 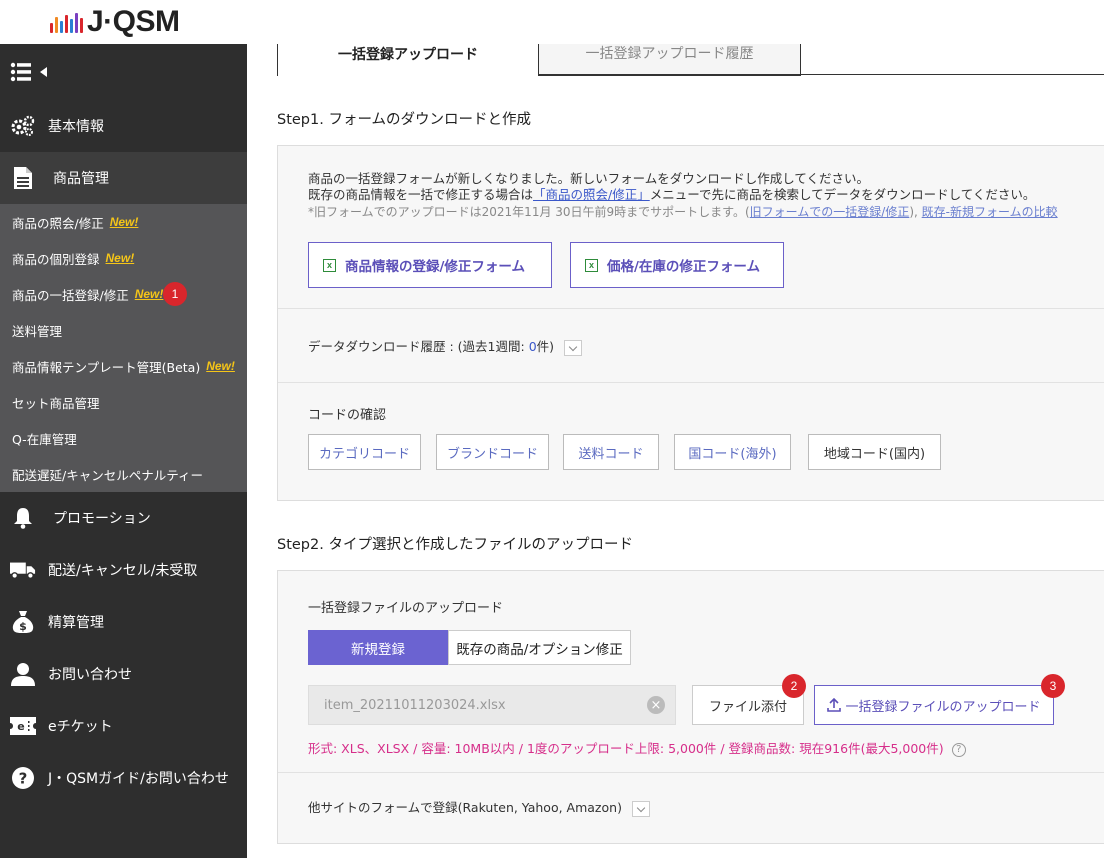 I want to click on subitem-label: 商品の一括登録/修正, so click(x=70, y=295).